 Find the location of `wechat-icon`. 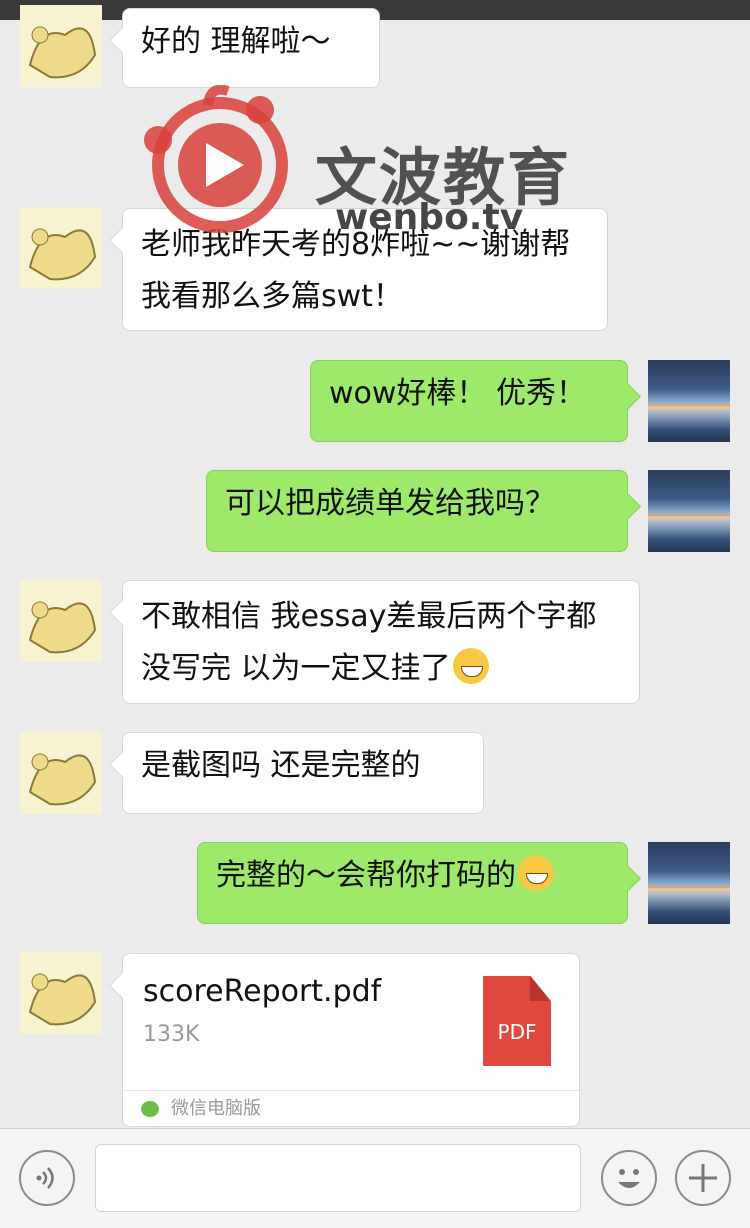

wechat-icon is located at coordinates (150, 1109).